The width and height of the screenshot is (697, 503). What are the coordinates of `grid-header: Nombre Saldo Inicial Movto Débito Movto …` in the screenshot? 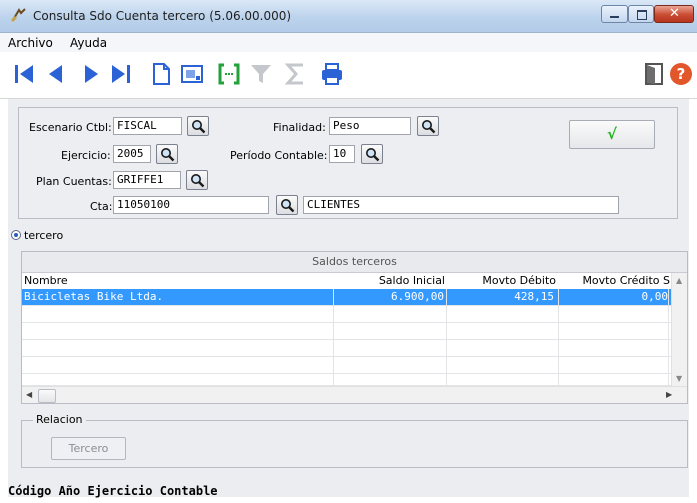 It's located at (347, 281).